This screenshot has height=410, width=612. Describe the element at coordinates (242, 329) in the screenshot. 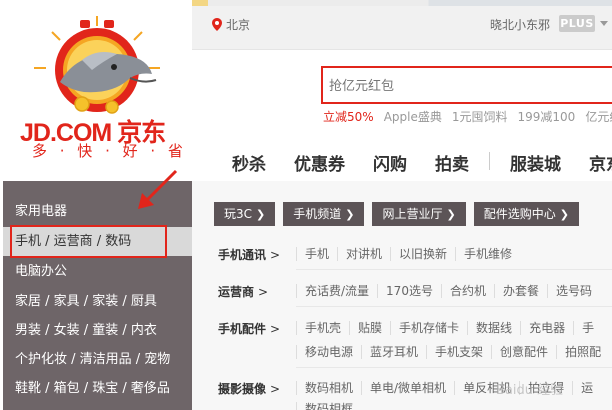

I see `subcat-heading-label: 手机配件` at that location.